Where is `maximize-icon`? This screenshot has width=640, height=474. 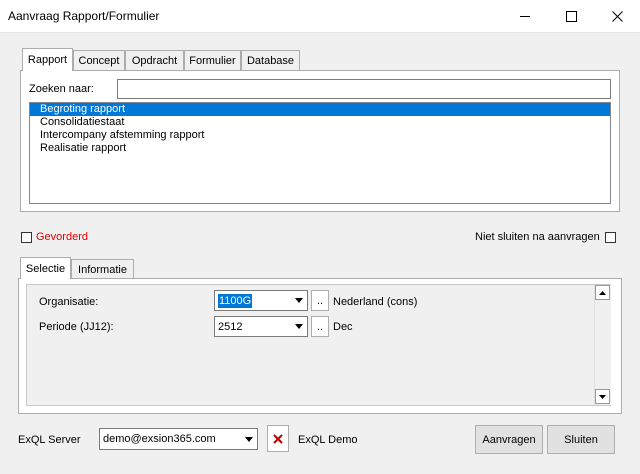
maximize-icon is located at coordinates (571, 16).